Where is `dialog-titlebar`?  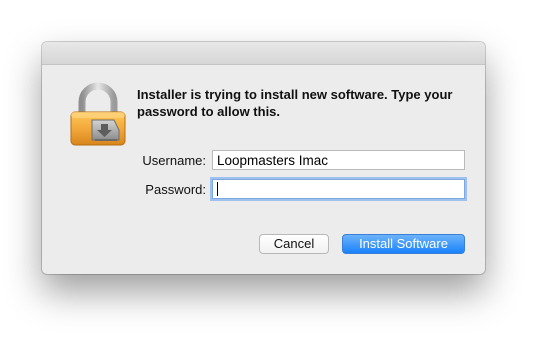
dialog-titlebar is located at coordinates (263, 53).